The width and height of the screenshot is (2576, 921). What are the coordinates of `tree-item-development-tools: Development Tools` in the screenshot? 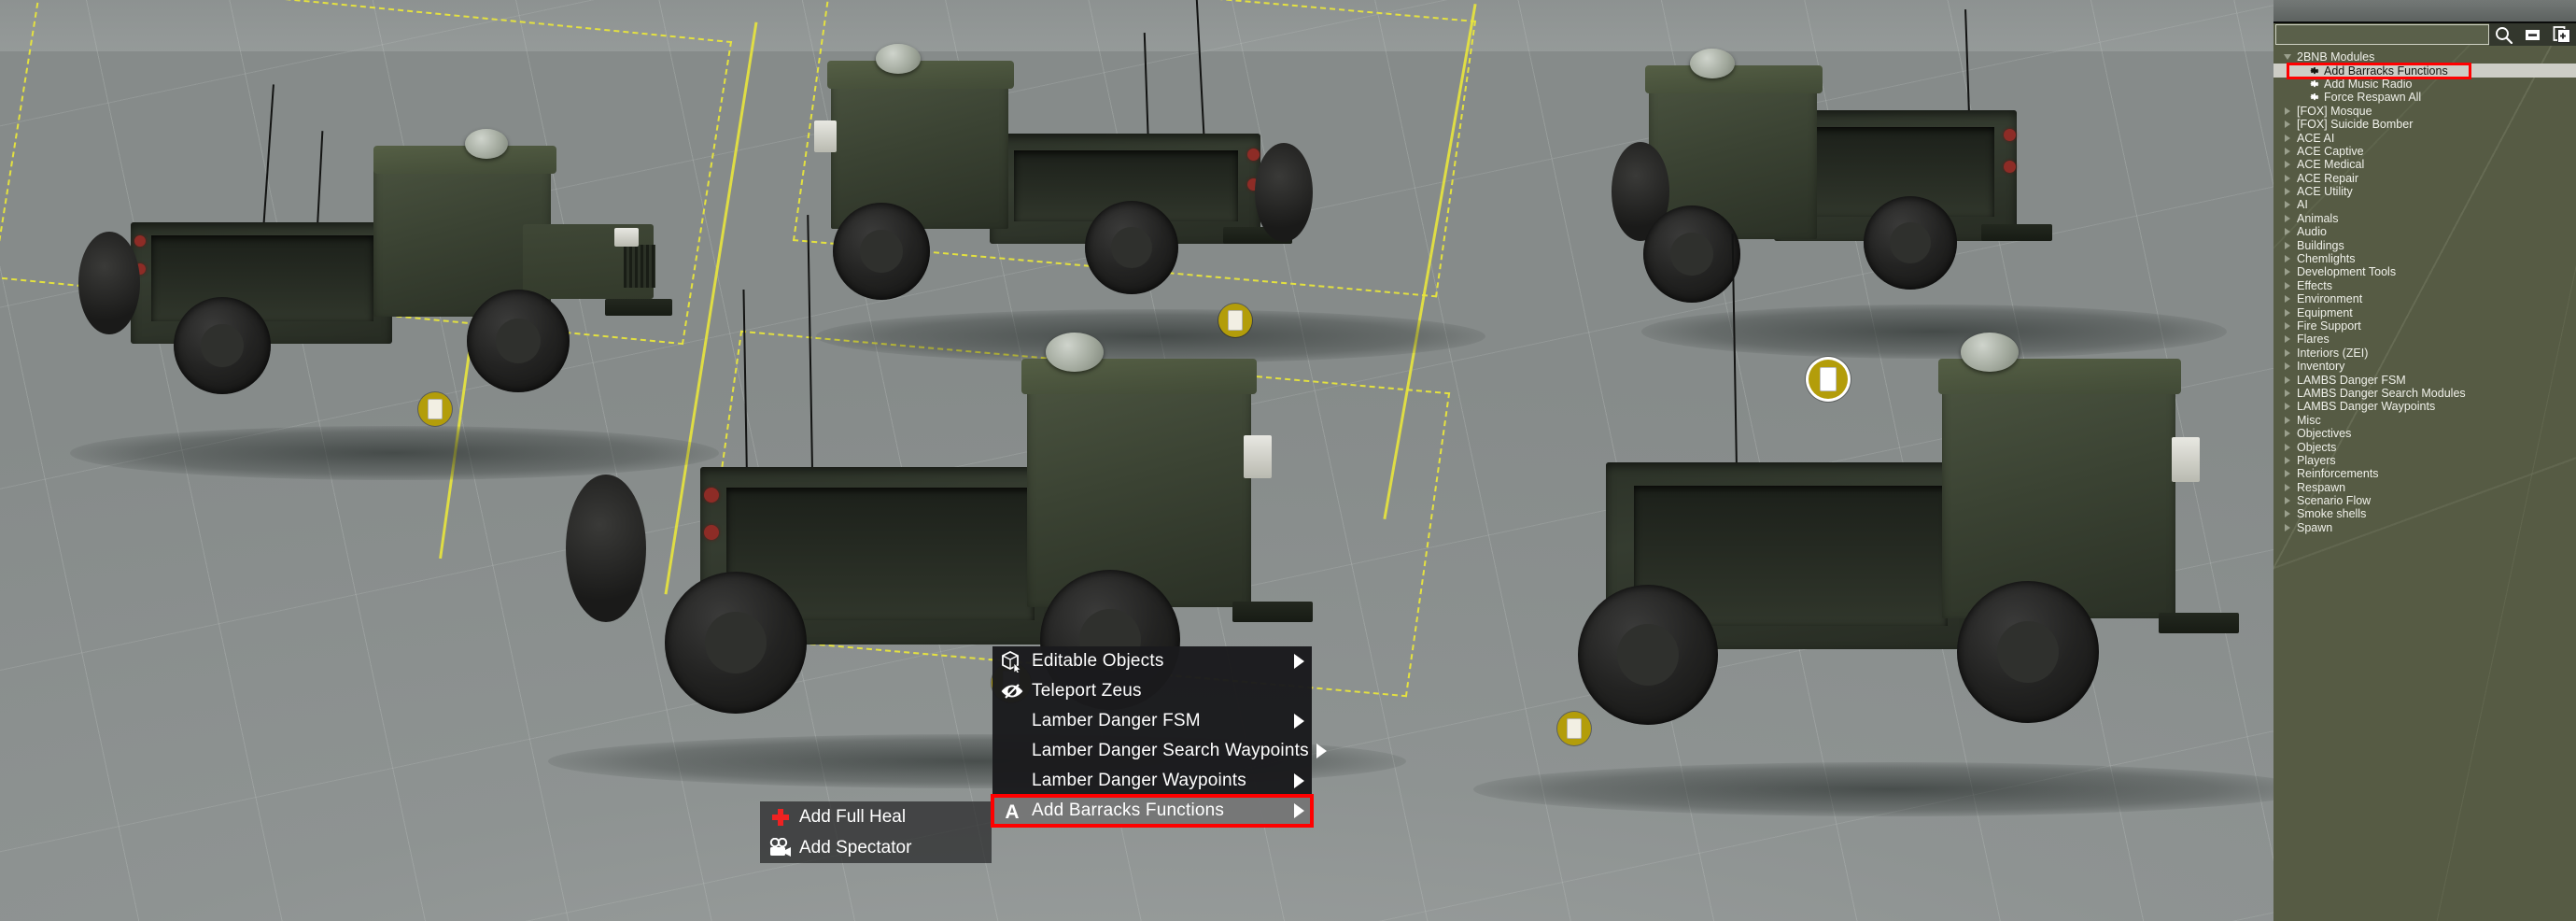 It's located at (2424, 271).